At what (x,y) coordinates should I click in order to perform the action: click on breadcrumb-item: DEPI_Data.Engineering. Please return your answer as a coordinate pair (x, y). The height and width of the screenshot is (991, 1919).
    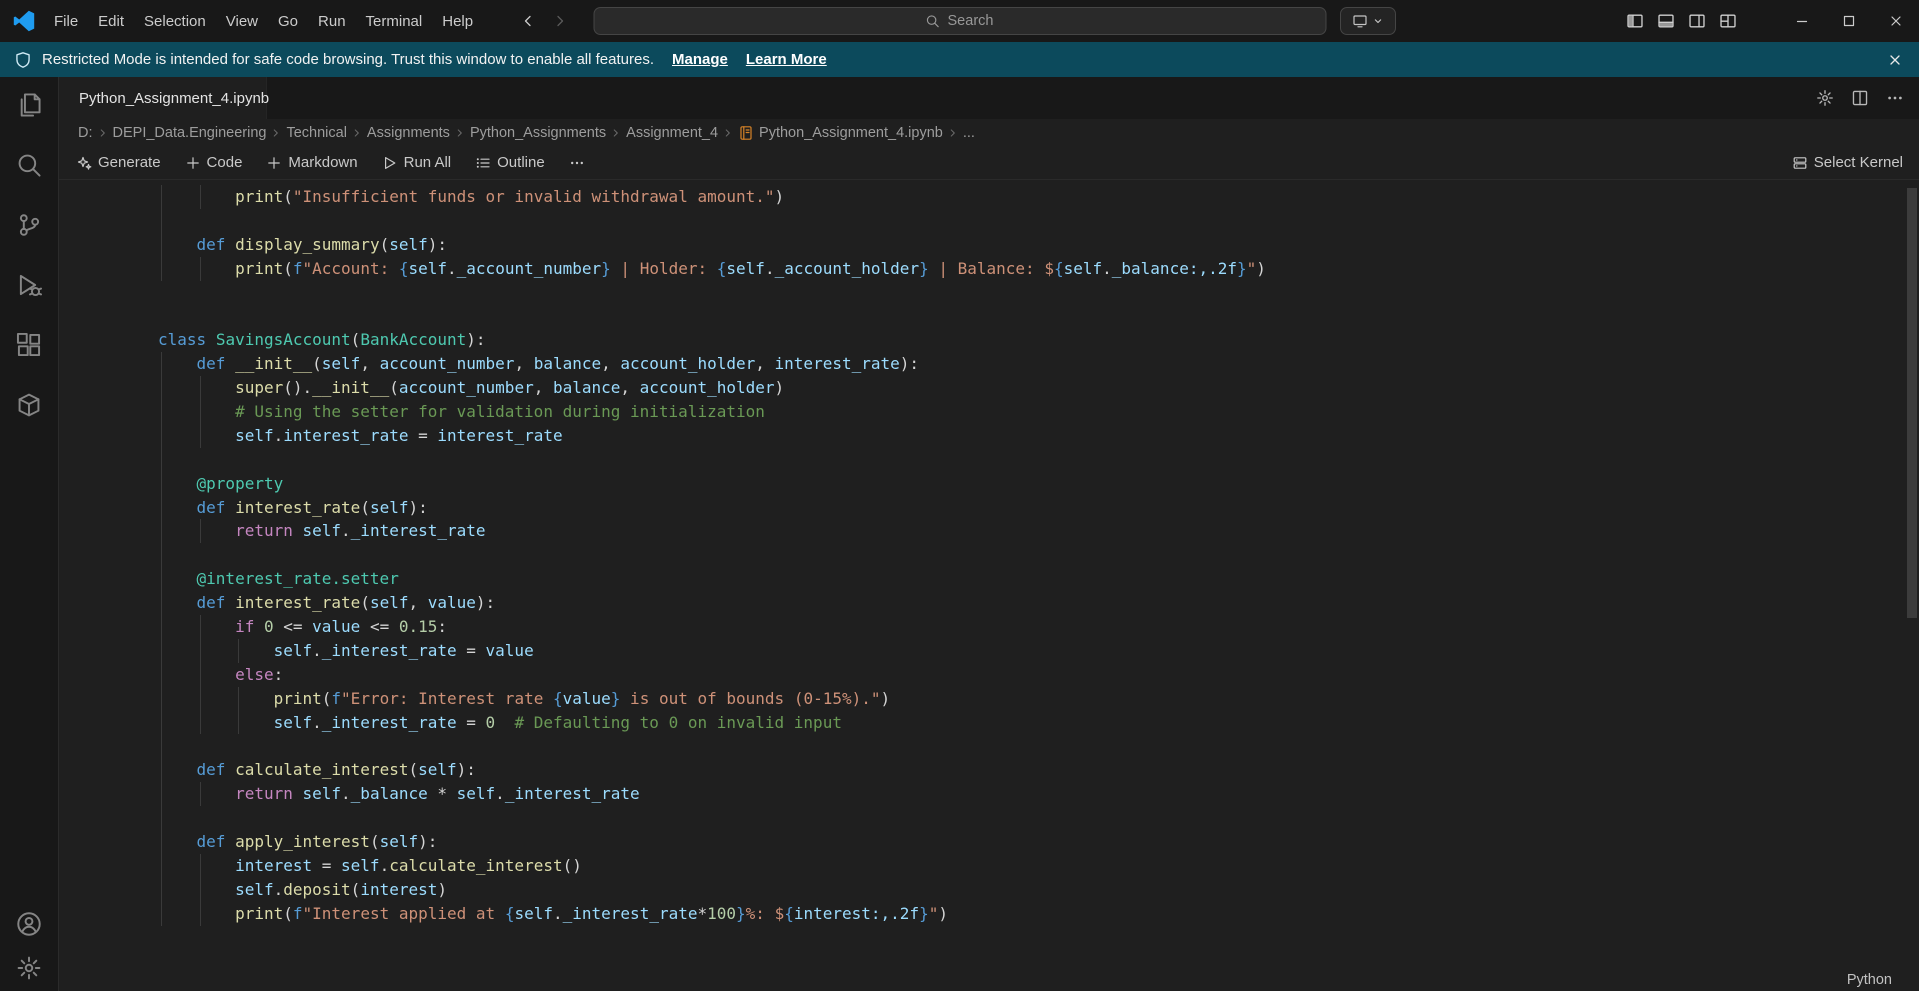
    Looking at the image, I should click on (190, 133).